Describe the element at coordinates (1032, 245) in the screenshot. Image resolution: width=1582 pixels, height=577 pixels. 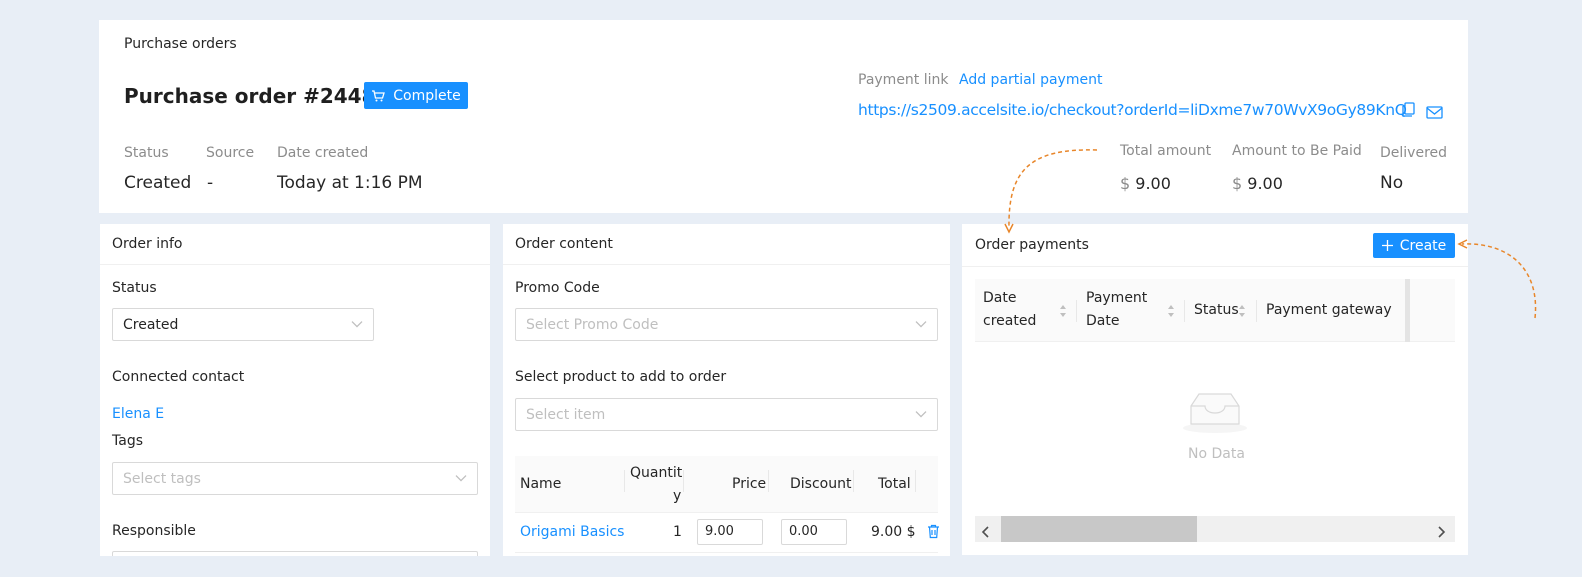
I see `order-payments-title: Order payments` at that location.